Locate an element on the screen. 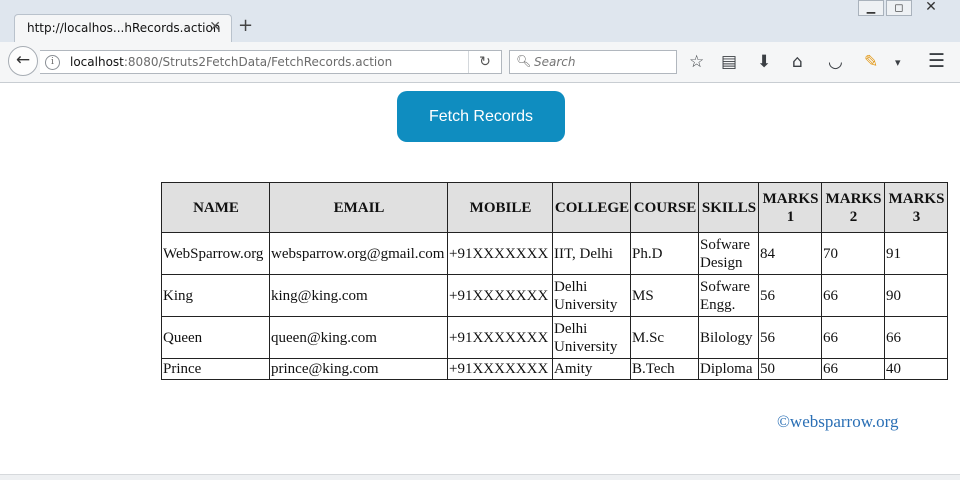 This screenshot has width=960, height=480. cell-email: prince@king.com is located at coordinates (358, 369).